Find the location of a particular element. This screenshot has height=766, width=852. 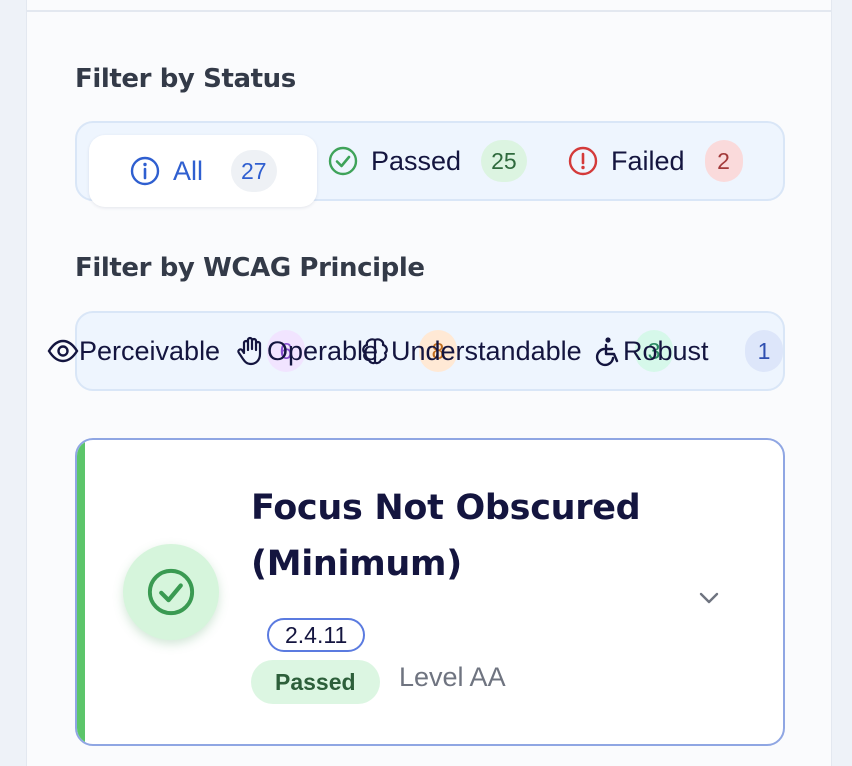

wcag-filter-label: Robust is located at coordinates (666, 350).